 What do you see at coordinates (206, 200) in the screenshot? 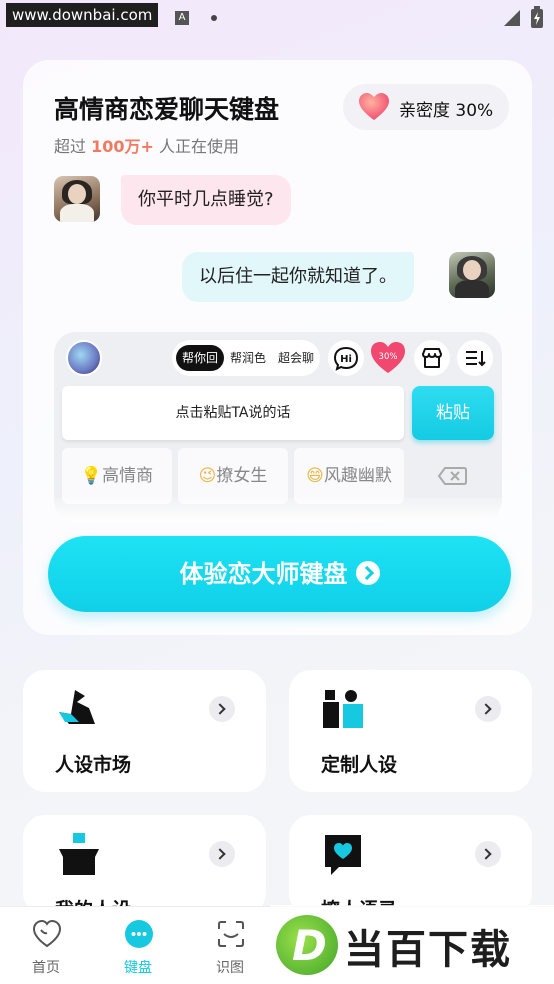
I see `chat-bubble-received: 你平时几点睡觉?` at bounding box center [206, 200].